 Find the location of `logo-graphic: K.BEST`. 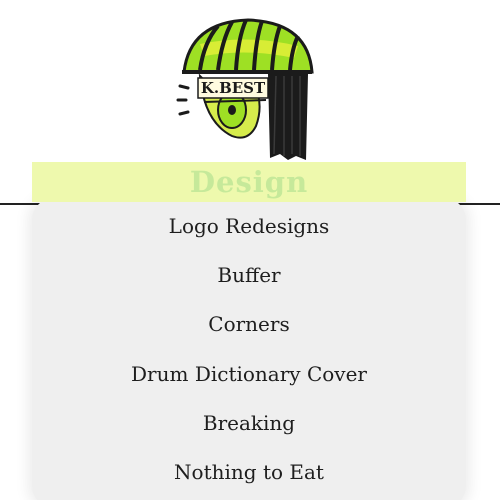

logo-graphic: K.BEST is located at coordinates (245, 89).